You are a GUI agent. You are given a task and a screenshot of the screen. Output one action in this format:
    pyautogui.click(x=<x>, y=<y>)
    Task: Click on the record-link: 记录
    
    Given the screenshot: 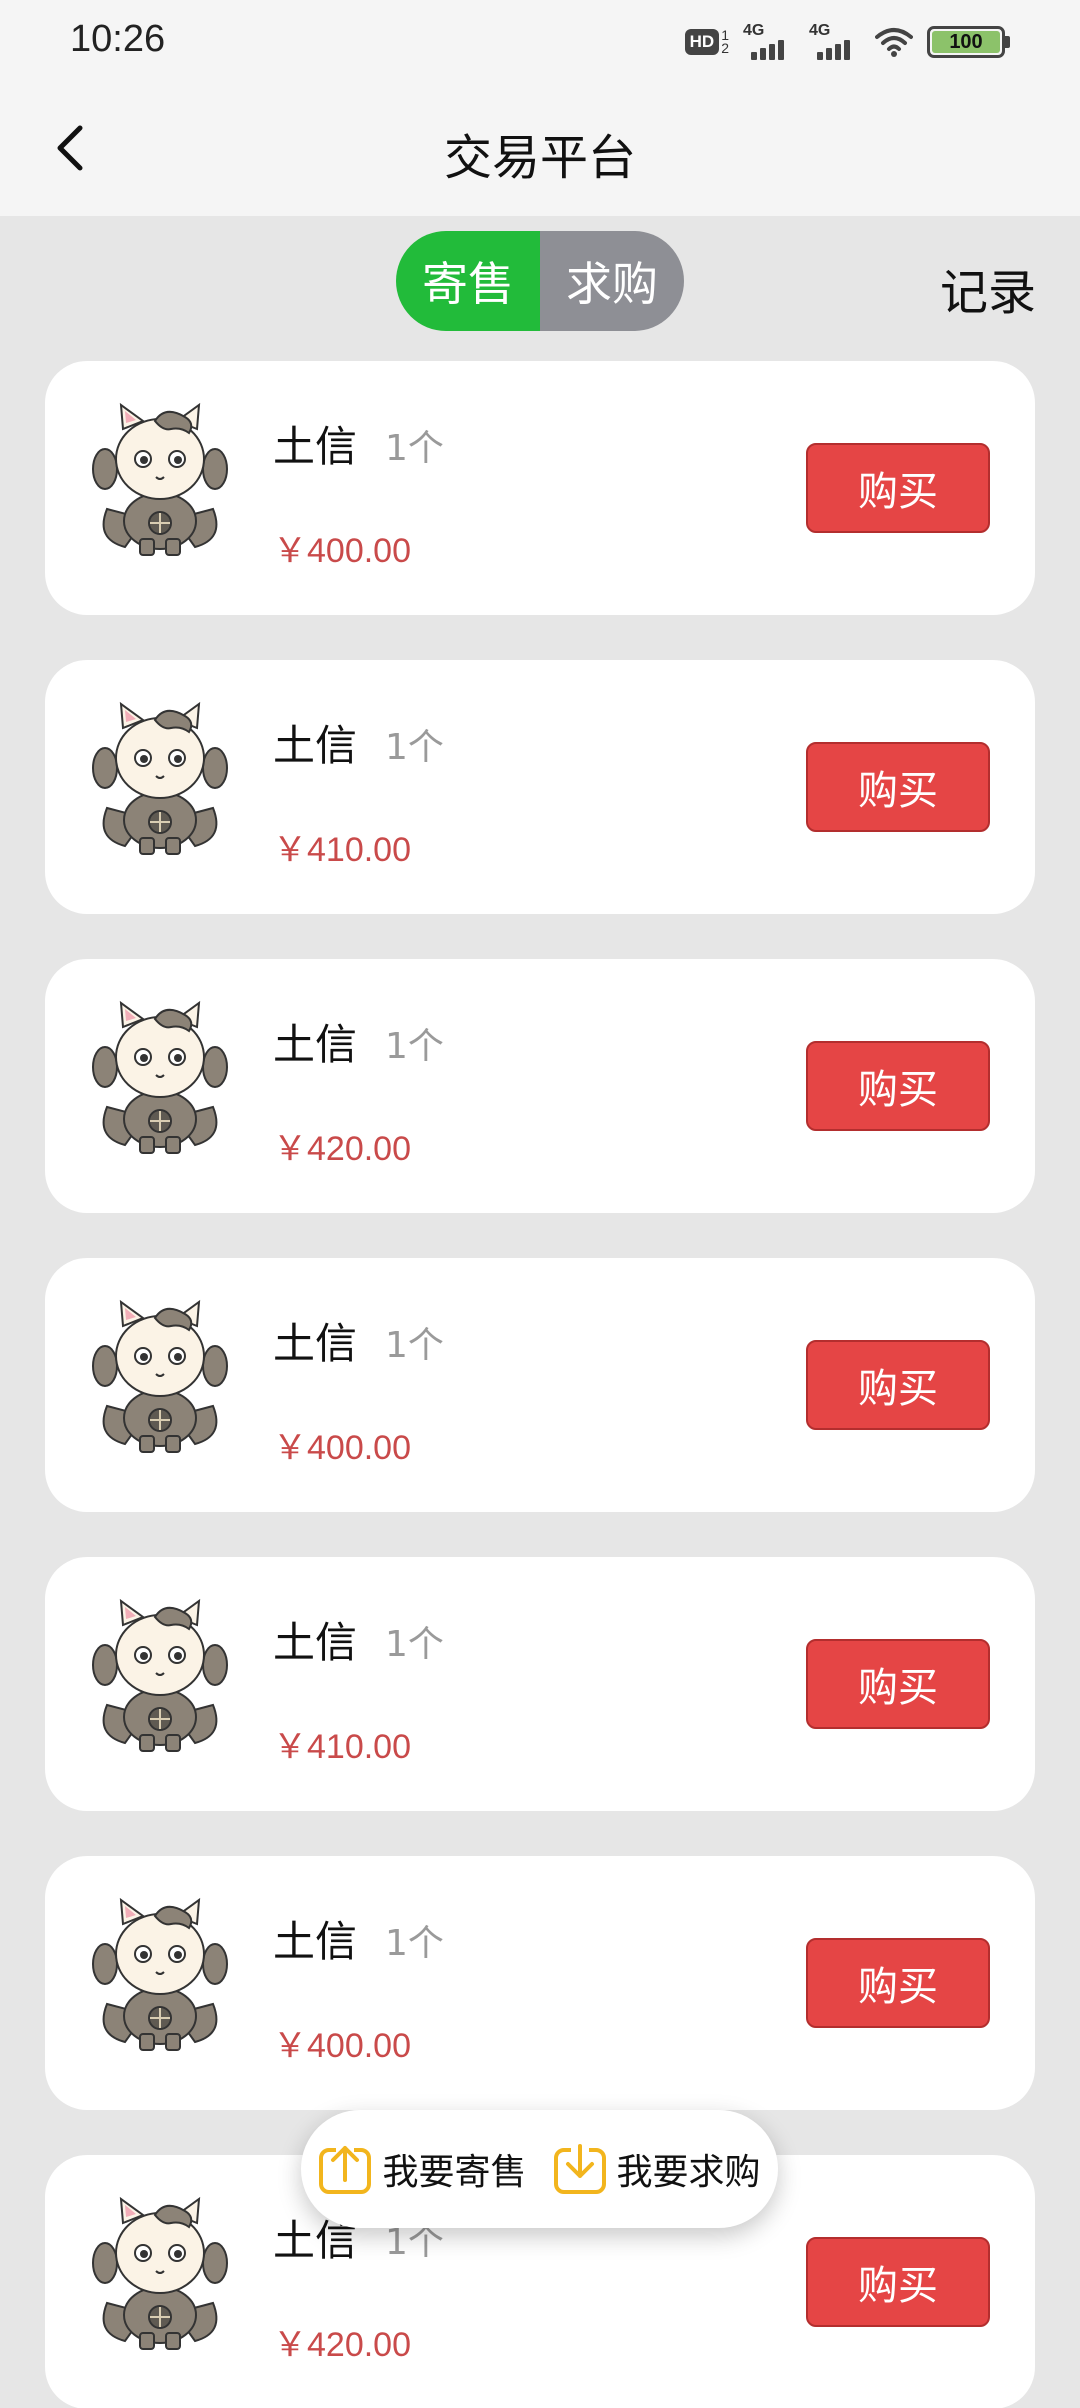 What is the action you would take?
    pyautogui.click(x=988, y=288)
    